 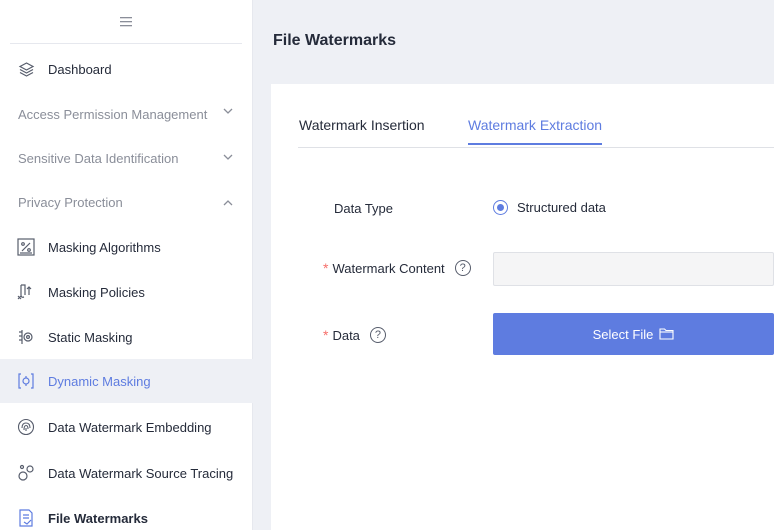 I want to click on tab-watermark-extraction: Watermark Extraction, so click(x=535, y=131).